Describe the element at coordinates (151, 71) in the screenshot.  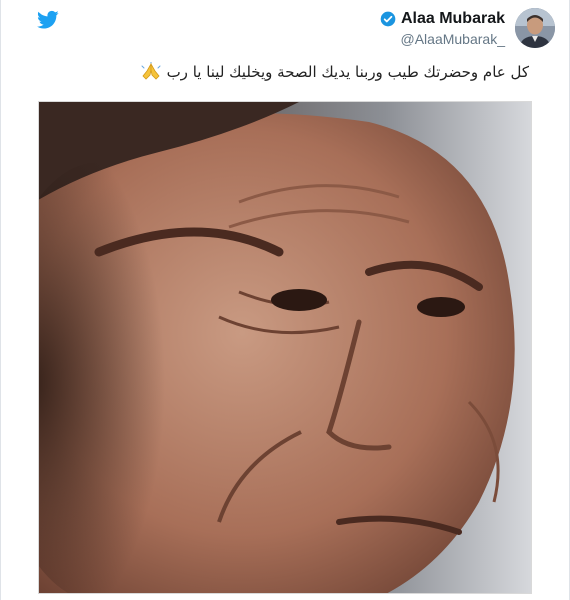
I see `folded-hands-emoji-icon` at that location.